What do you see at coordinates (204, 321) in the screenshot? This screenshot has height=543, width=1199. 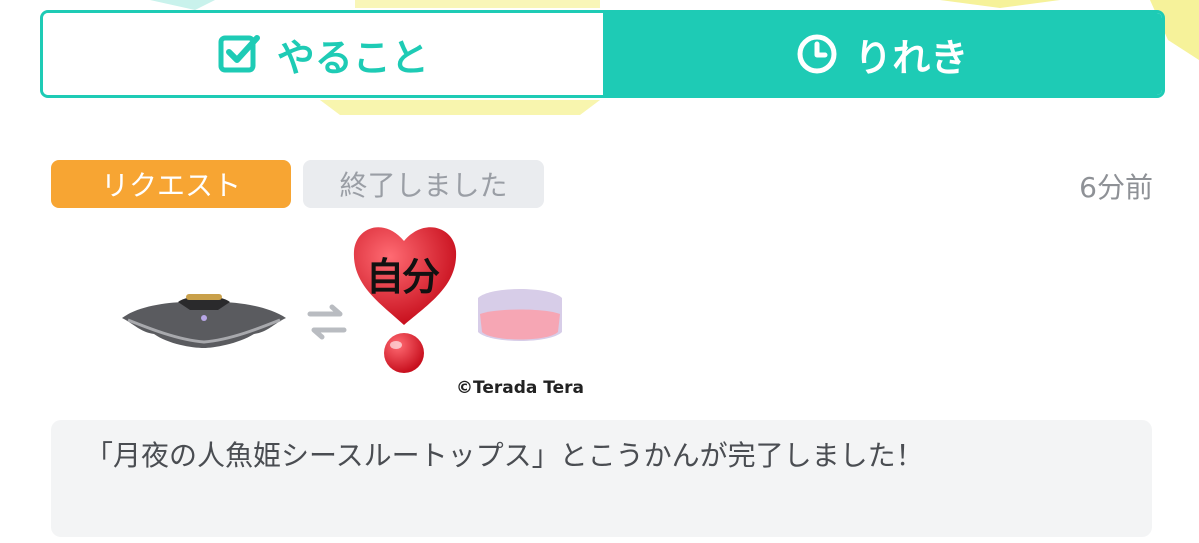 I see `item-thumbnail-given` at bounding box center [204, 321].